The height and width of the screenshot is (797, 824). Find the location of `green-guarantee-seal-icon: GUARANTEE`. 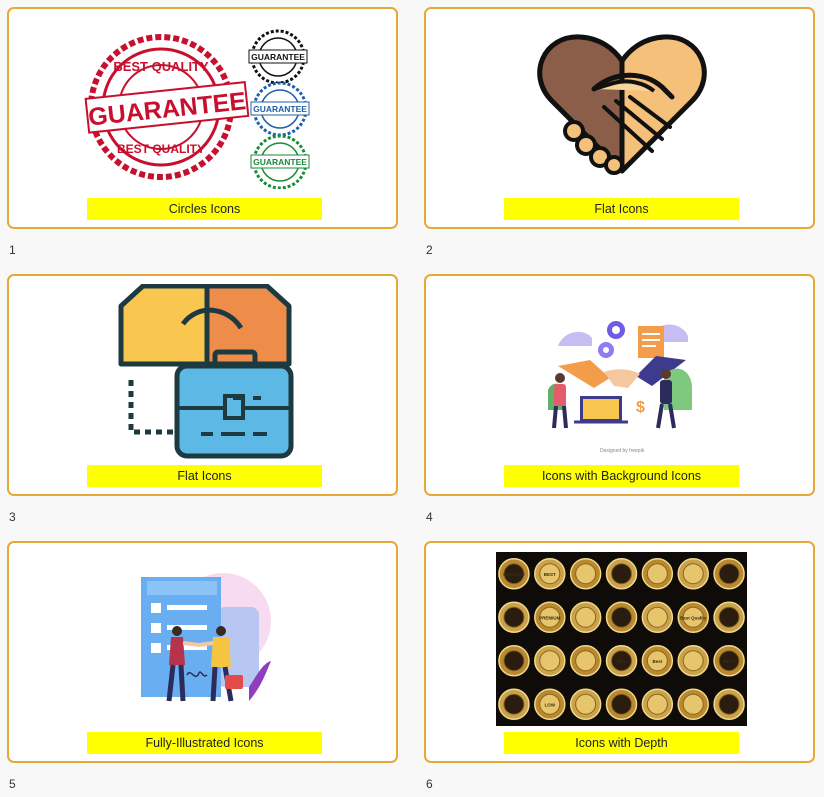

green-guarantee-seal-icon: GUARANTEE is located at coordinates (280, 161).